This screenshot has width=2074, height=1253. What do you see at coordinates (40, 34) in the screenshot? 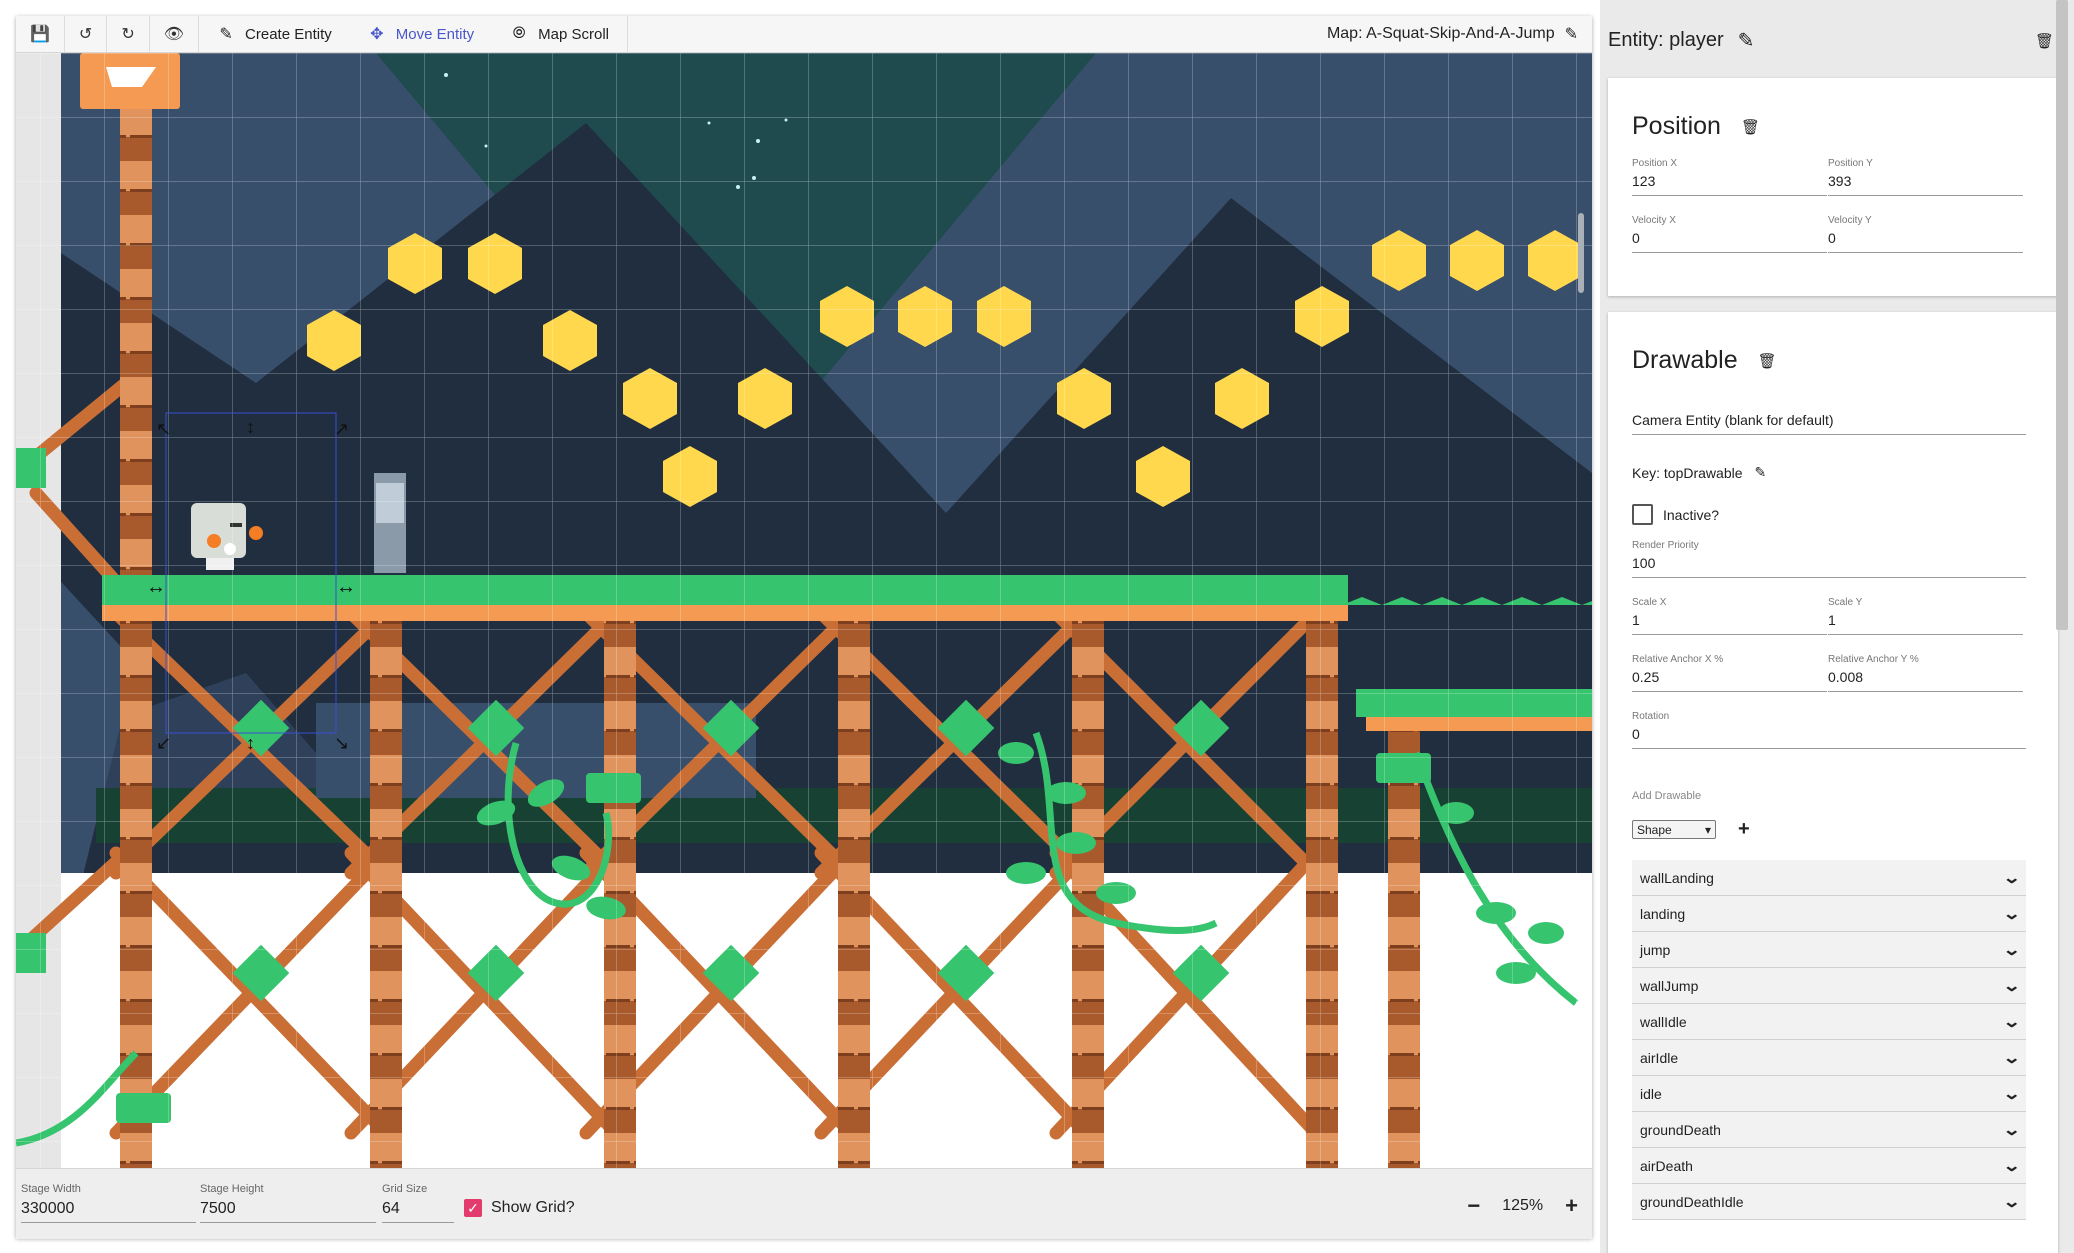
I see `save-icon: 💾` at bounding box center [40, 34].